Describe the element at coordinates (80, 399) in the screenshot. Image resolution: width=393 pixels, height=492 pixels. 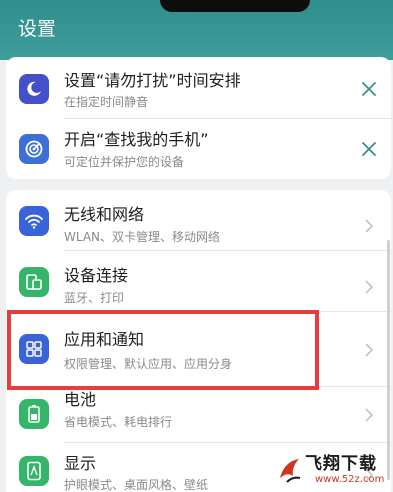
I see `settings-item-label: 电池` at that location.